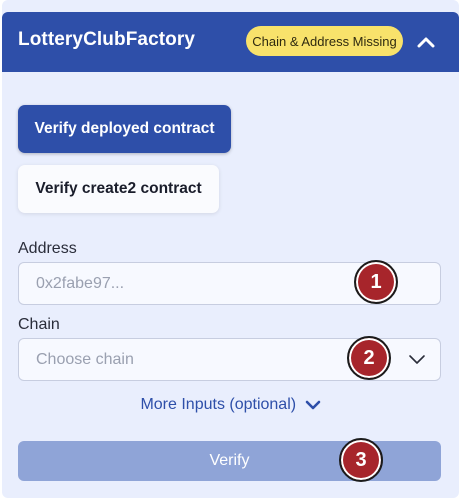 This screenshot has height=498, width=461. What do you see at coordinates (124, 129) in the screenshot?
I see `verify-deployed-contract-button: Verify deployed contract` at bounding box center [124, 129].